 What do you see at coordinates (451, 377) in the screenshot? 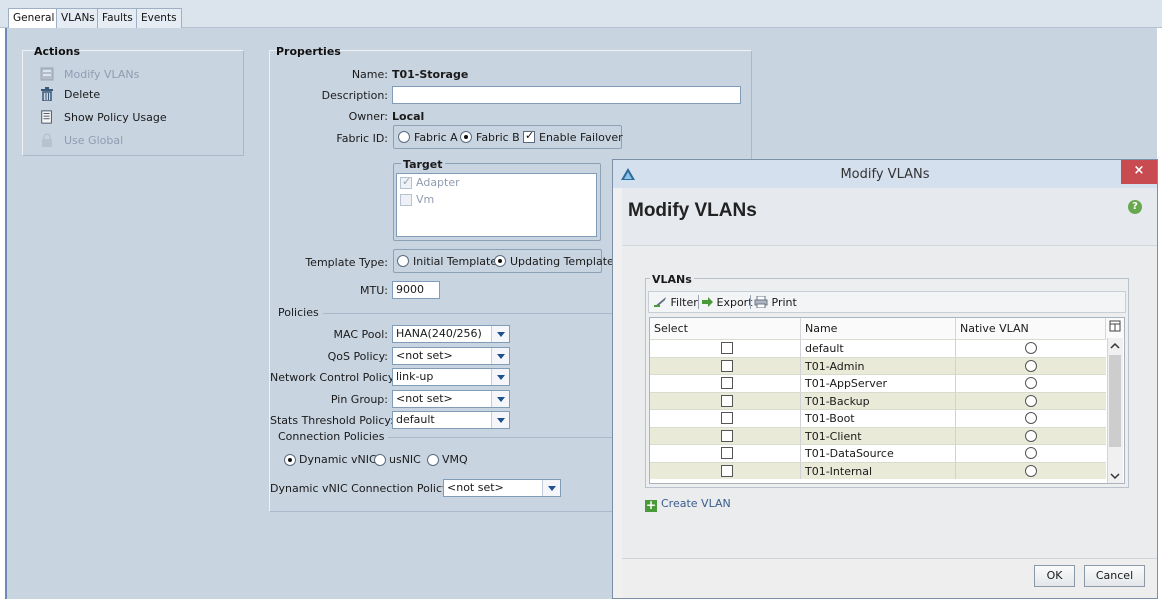
I see `network-control-policy-select: link-up` at bounding box center [451, 377].